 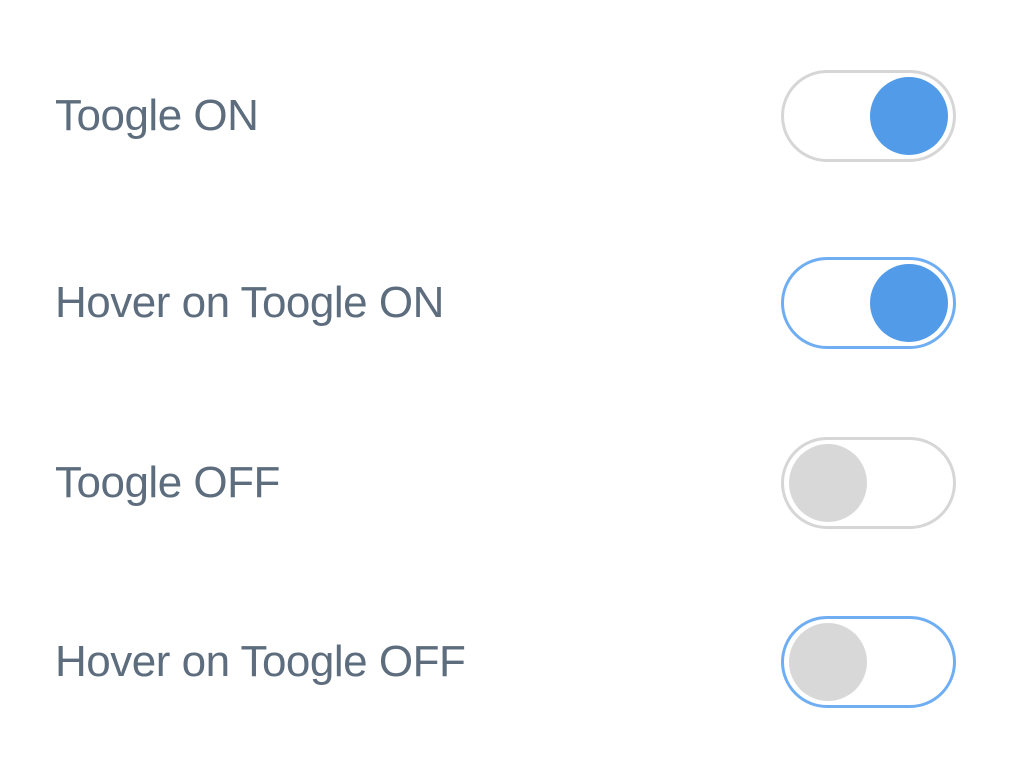 I want to click on toggle-row-hover-on: Hover on Toogle ON, so click(x=513, y=303).